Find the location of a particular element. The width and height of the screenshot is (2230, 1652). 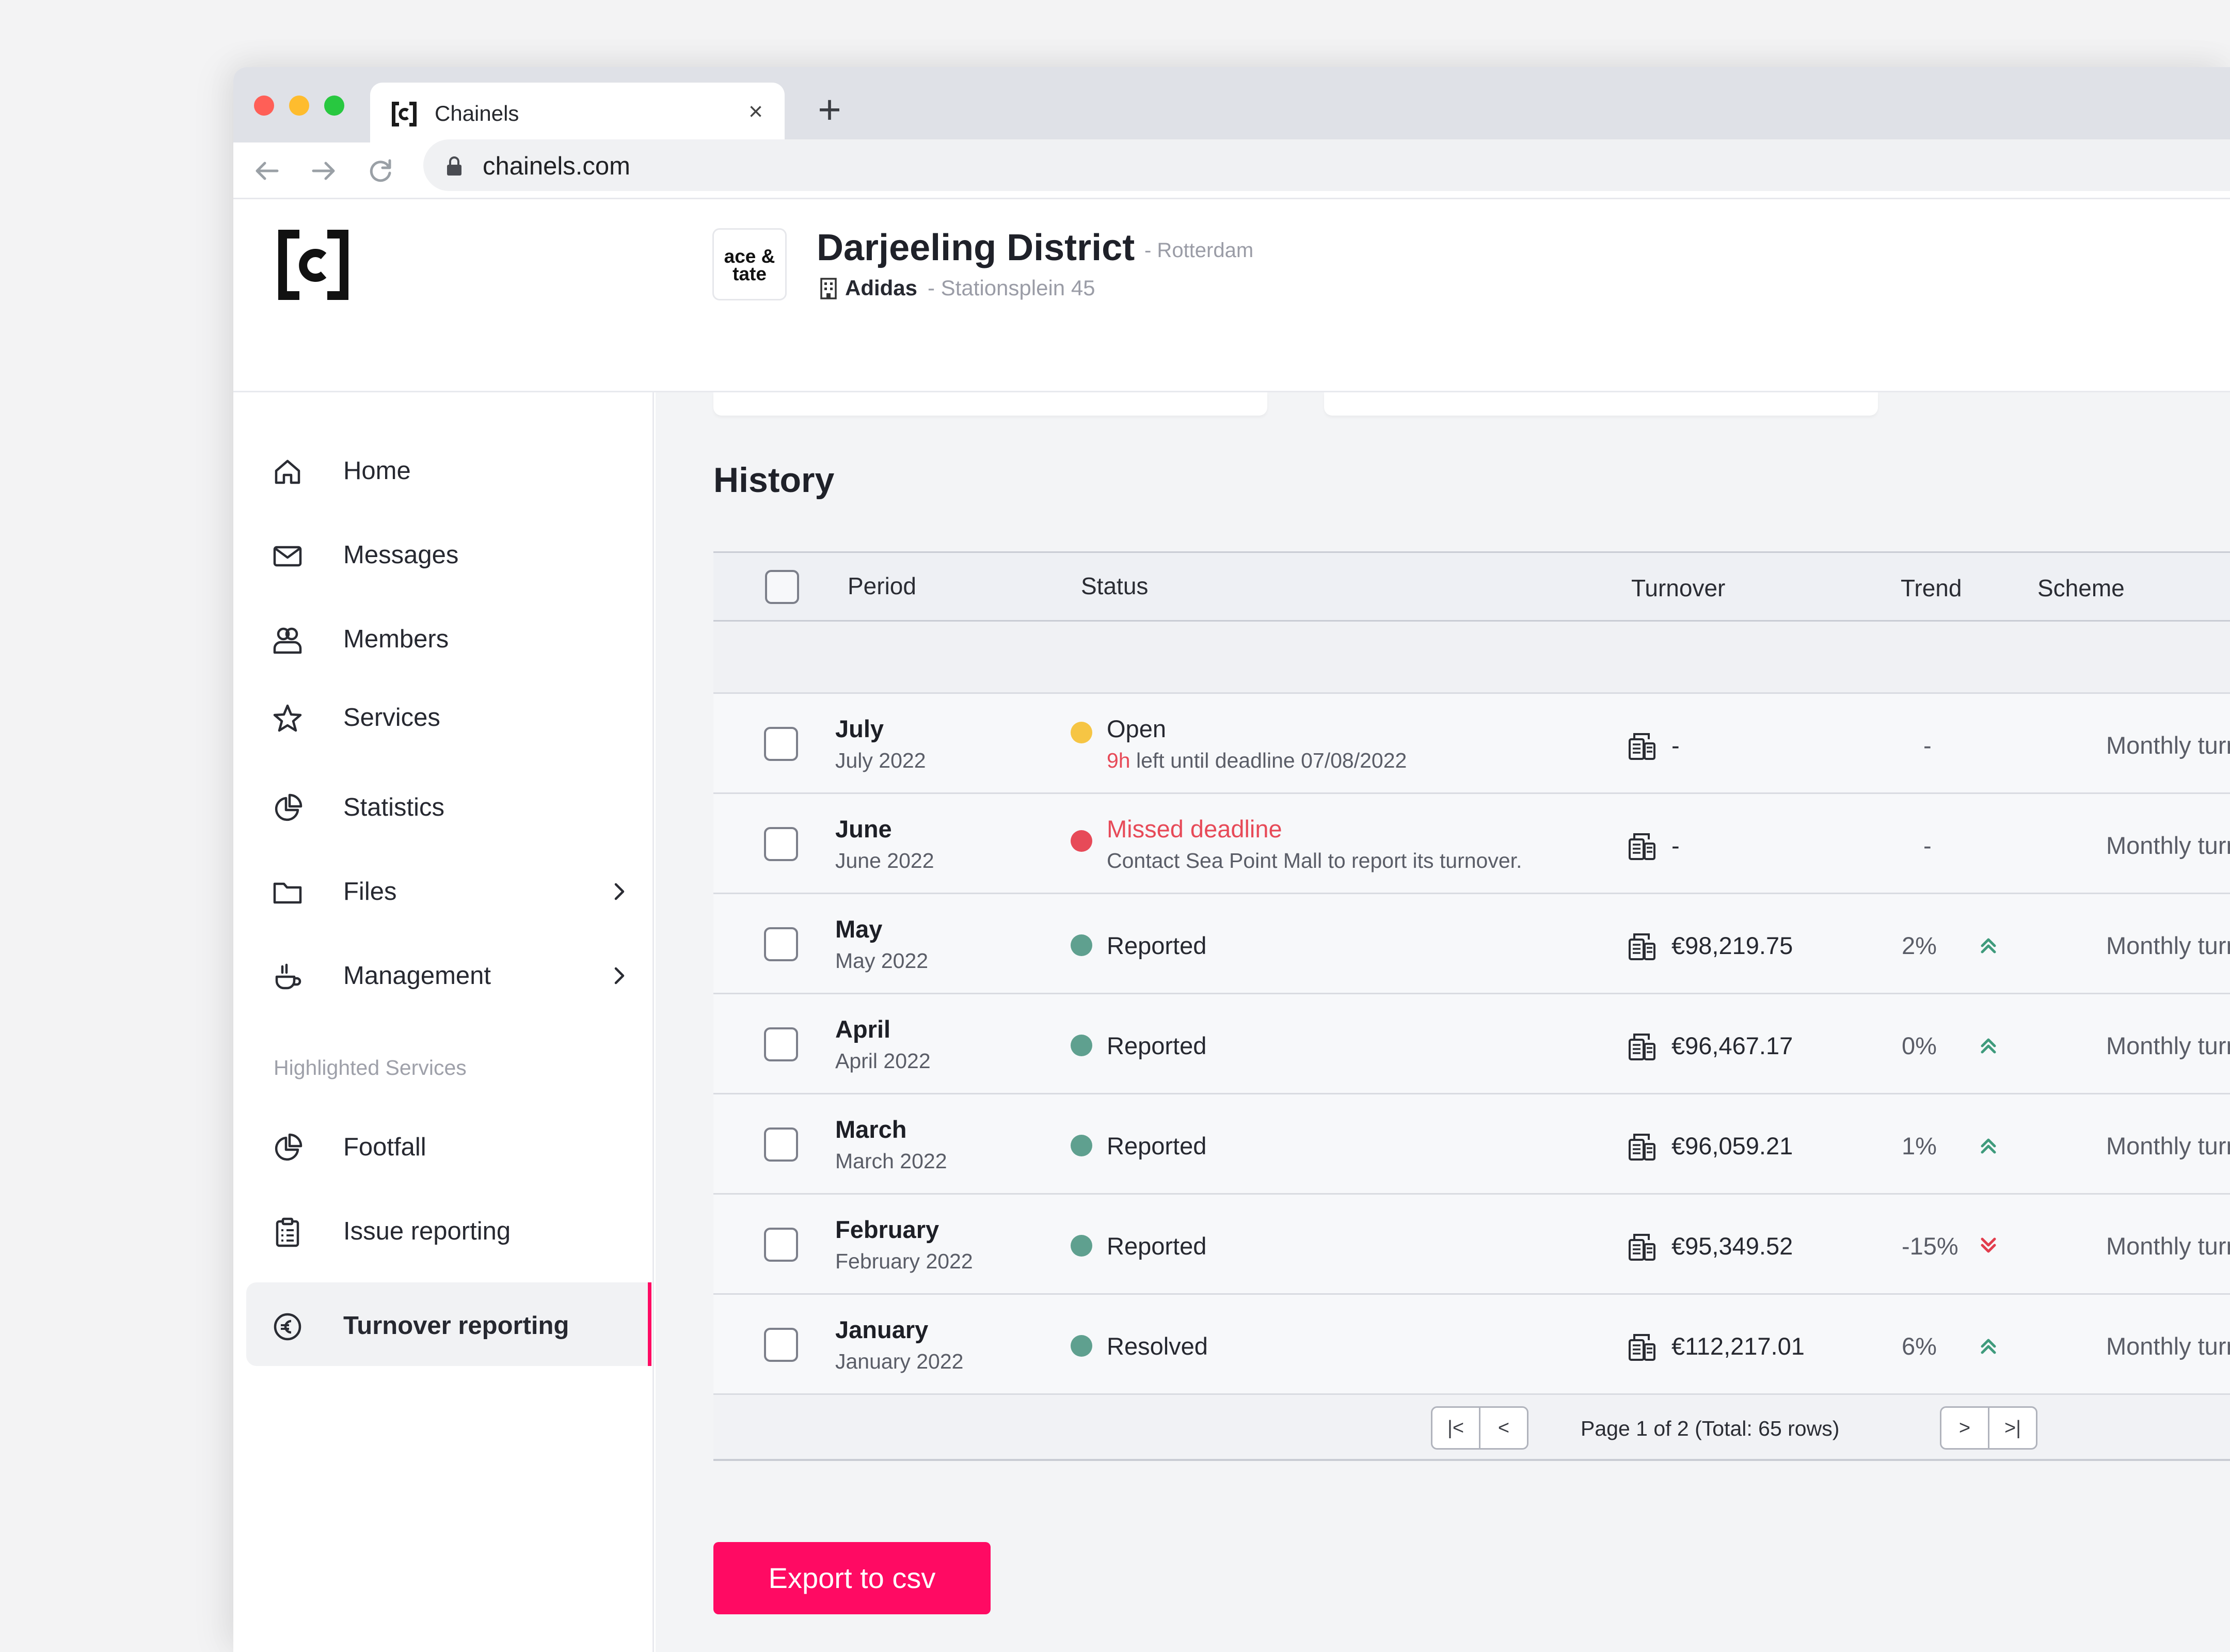

trend-up-icon is located at coordinates (1989, 1146).